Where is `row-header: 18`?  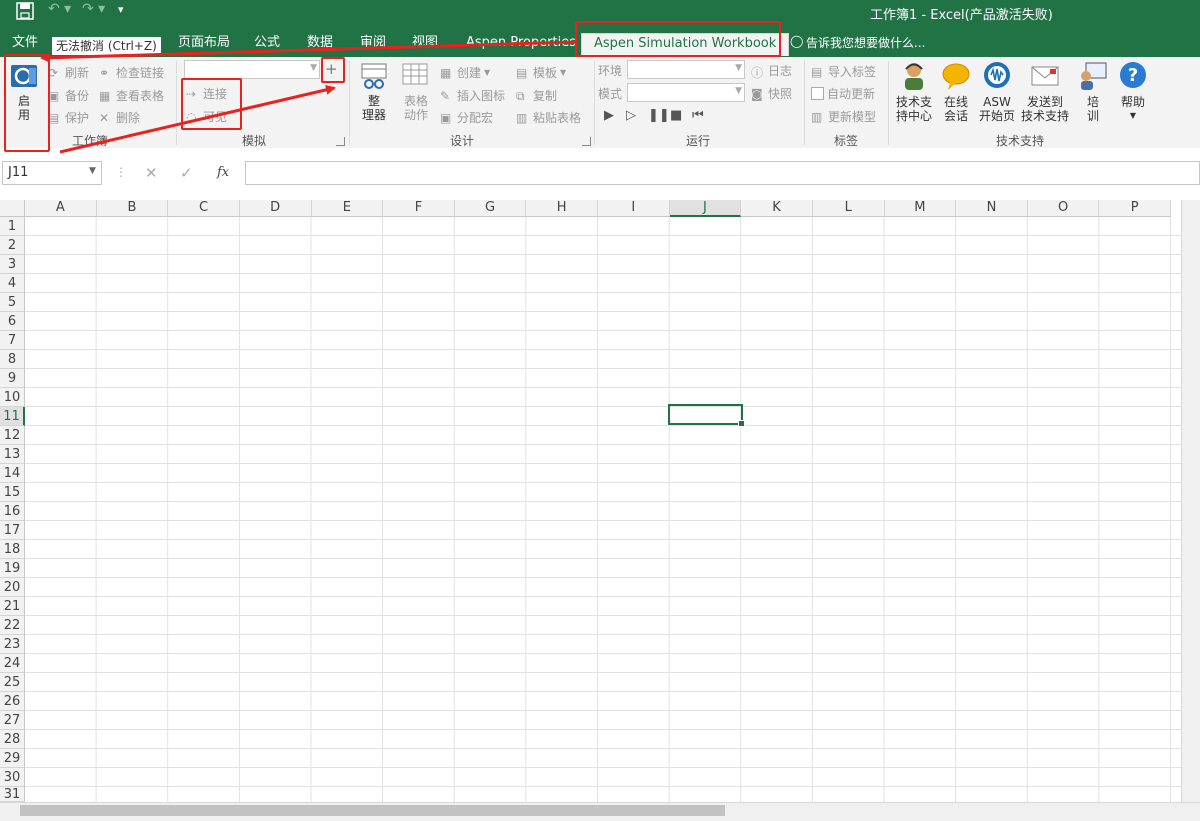 row-header: 18 is located at coordinates (12, 549).